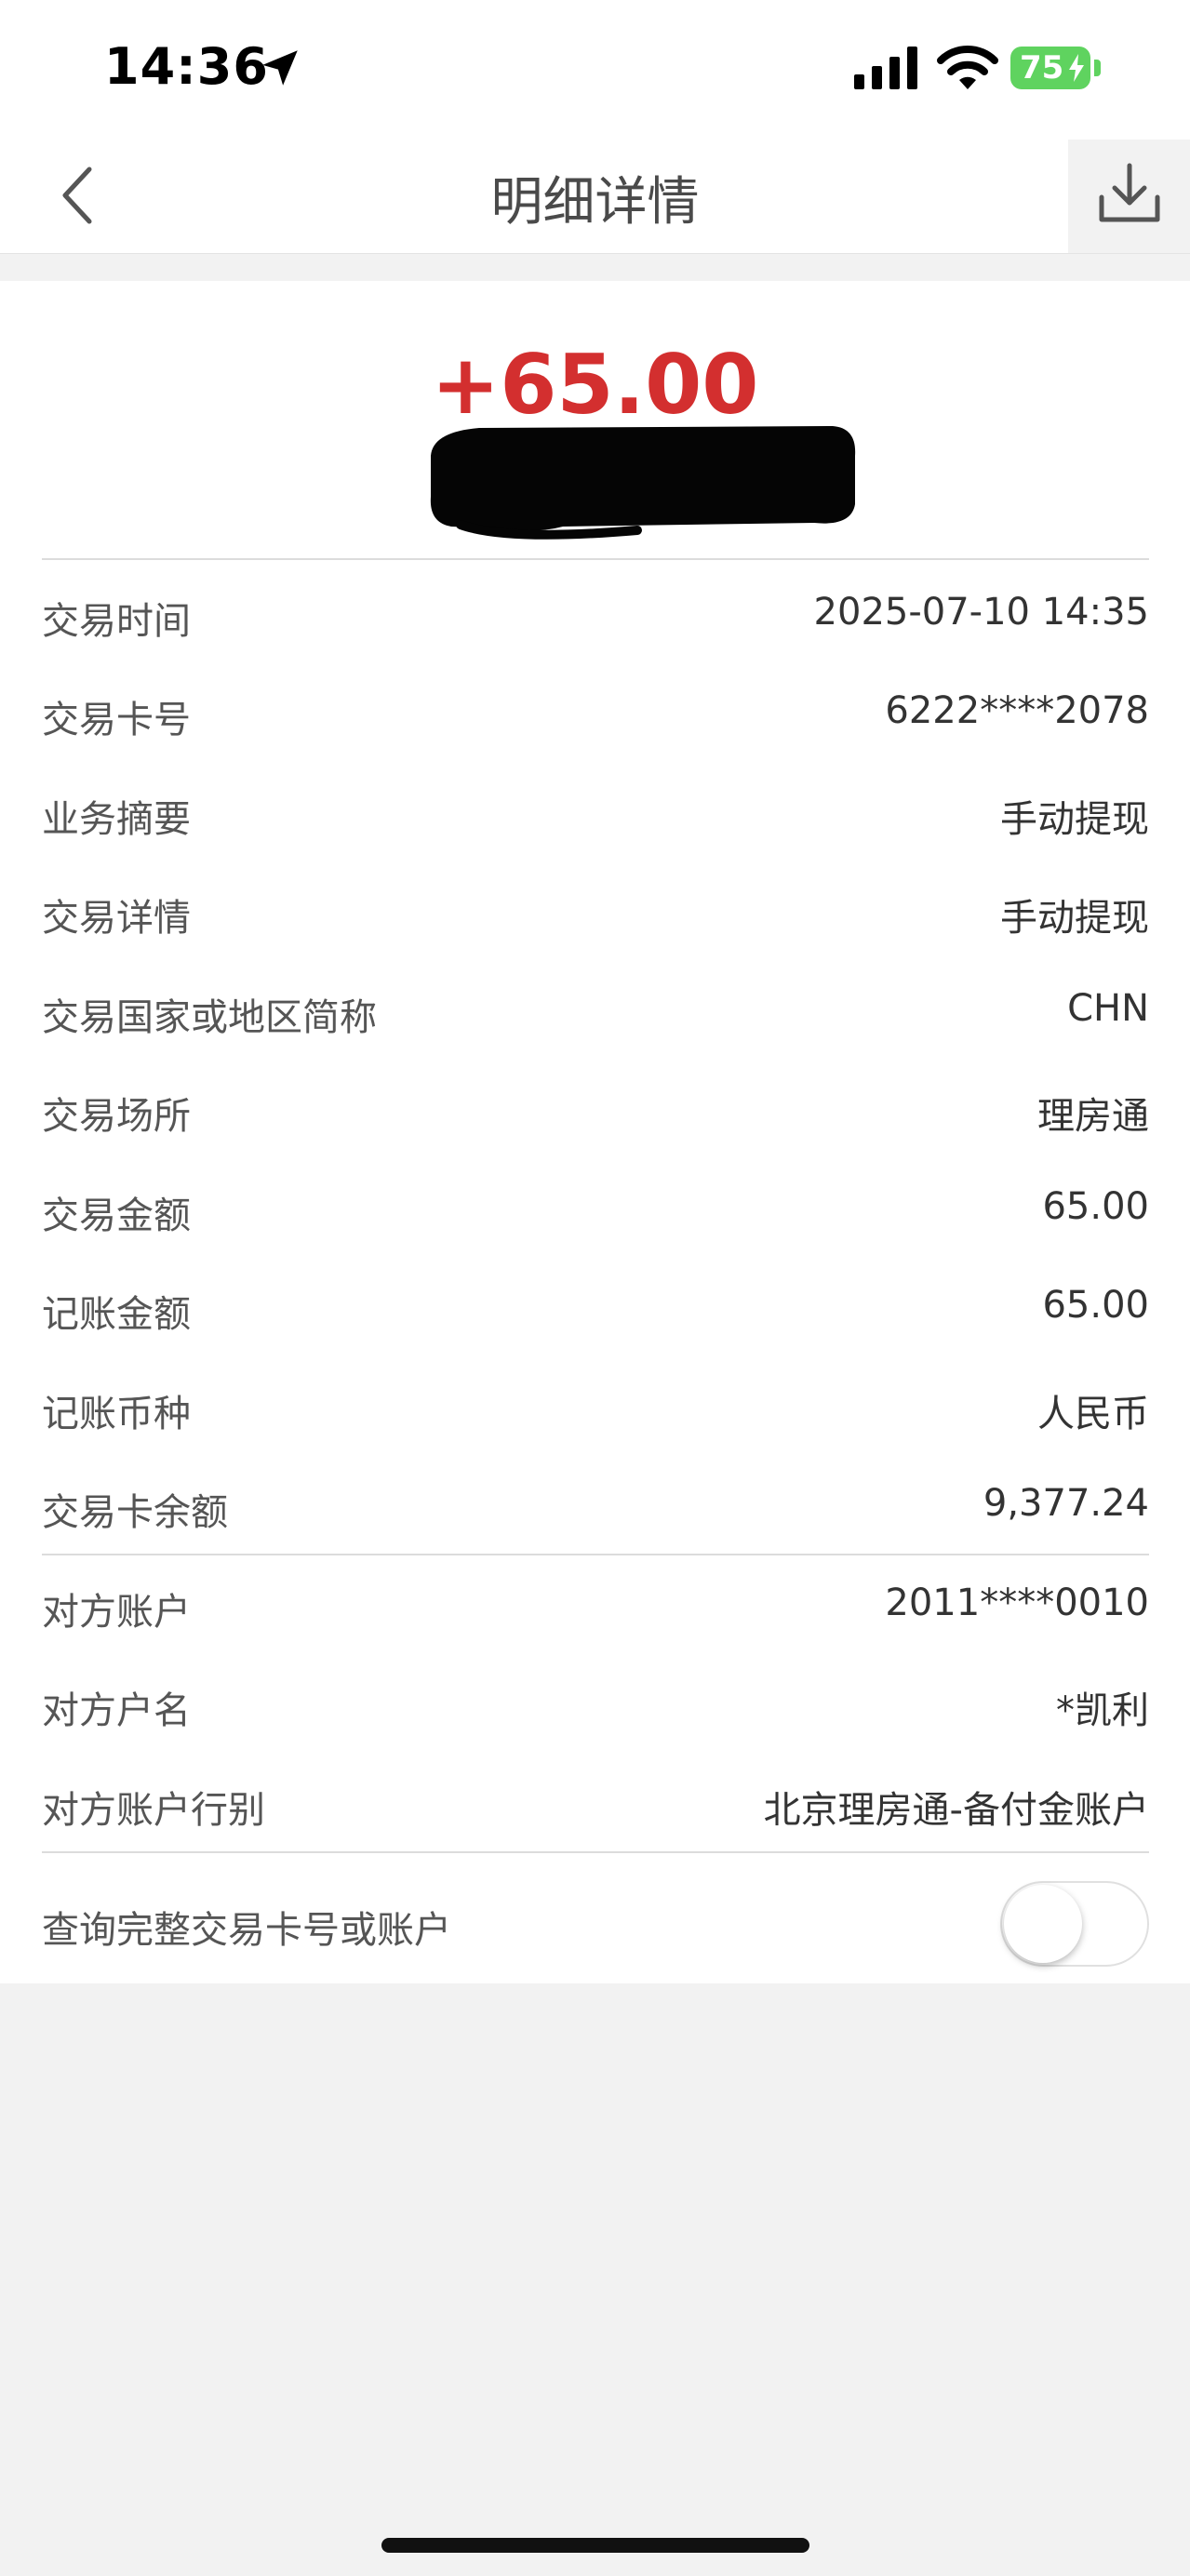 The height and width of the screenshot is (2576, 1190). Describe the element at coordinates (1093, 1116) in the screenshot. I see `row-value: 理房通` at that location.